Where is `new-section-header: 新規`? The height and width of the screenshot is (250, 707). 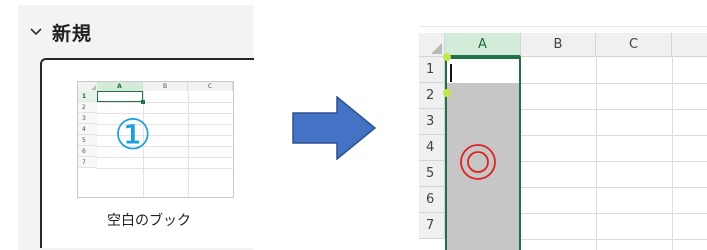 new-section-header: 新規 is located at coordinates (60, 32).